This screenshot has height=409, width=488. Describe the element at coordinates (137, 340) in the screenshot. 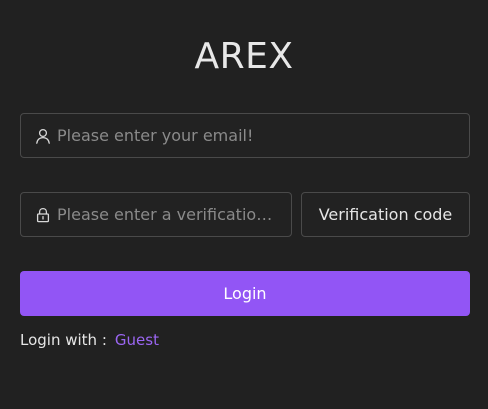

I see `guest-login-link: Guest` at that location.